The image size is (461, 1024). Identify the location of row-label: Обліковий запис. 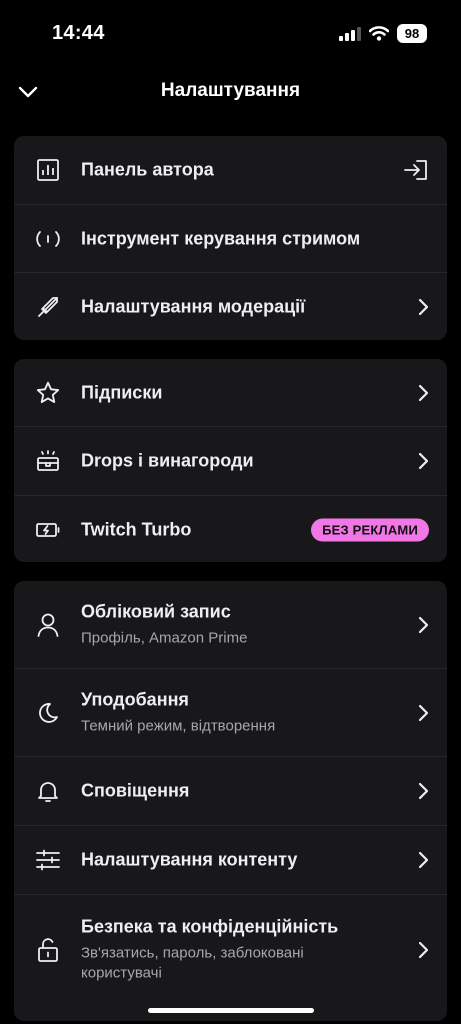
(156, 611).